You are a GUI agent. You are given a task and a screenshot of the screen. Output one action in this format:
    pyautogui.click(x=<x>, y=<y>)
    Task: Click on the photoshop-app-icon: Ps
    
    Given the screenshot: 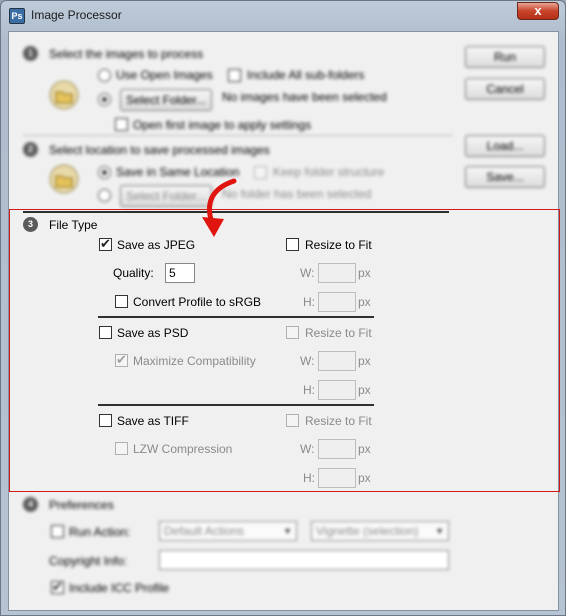 What is the action you would take?
    pyautogui.click(x=17, y=16)
    